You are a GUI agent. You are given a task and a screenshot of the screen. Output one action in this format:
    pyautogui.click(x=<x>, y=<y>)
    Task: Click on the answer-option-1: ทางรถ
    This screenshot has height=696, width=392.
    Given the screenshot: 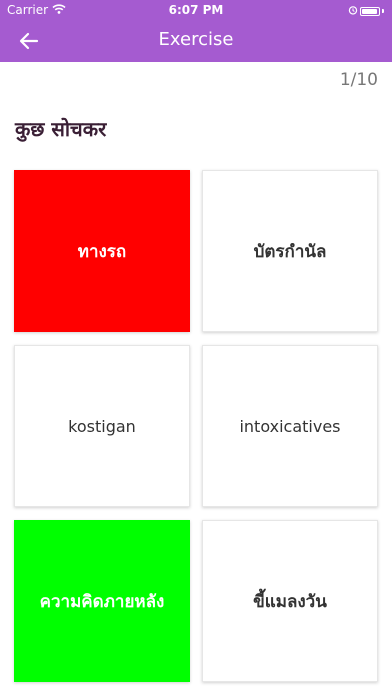 What is the action you would take?
    pyautogui.click(x=102, y=251)
    